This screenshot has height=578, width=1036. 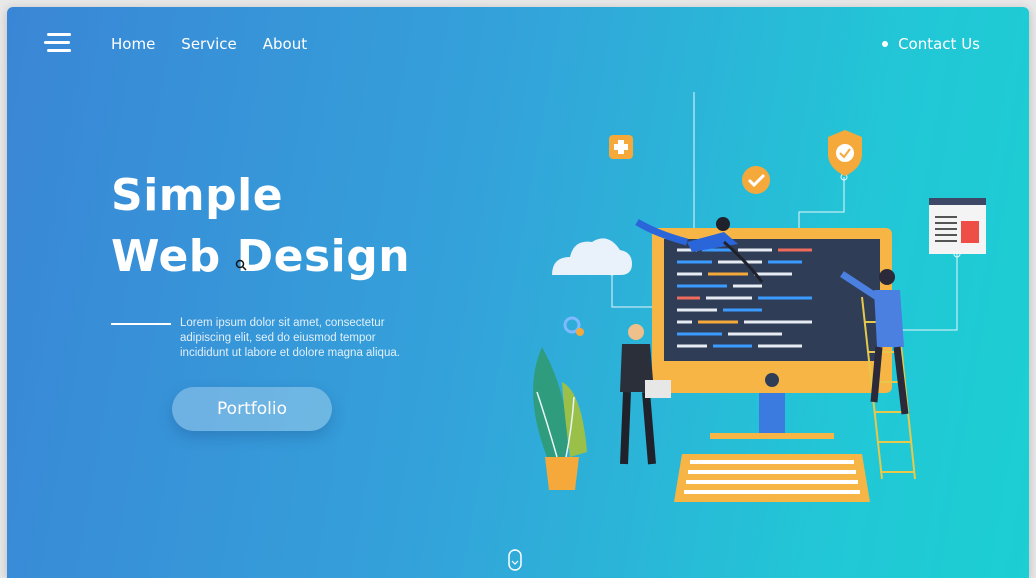 I want to click on zoom-cursor-icon, so click(x=241, y=265).